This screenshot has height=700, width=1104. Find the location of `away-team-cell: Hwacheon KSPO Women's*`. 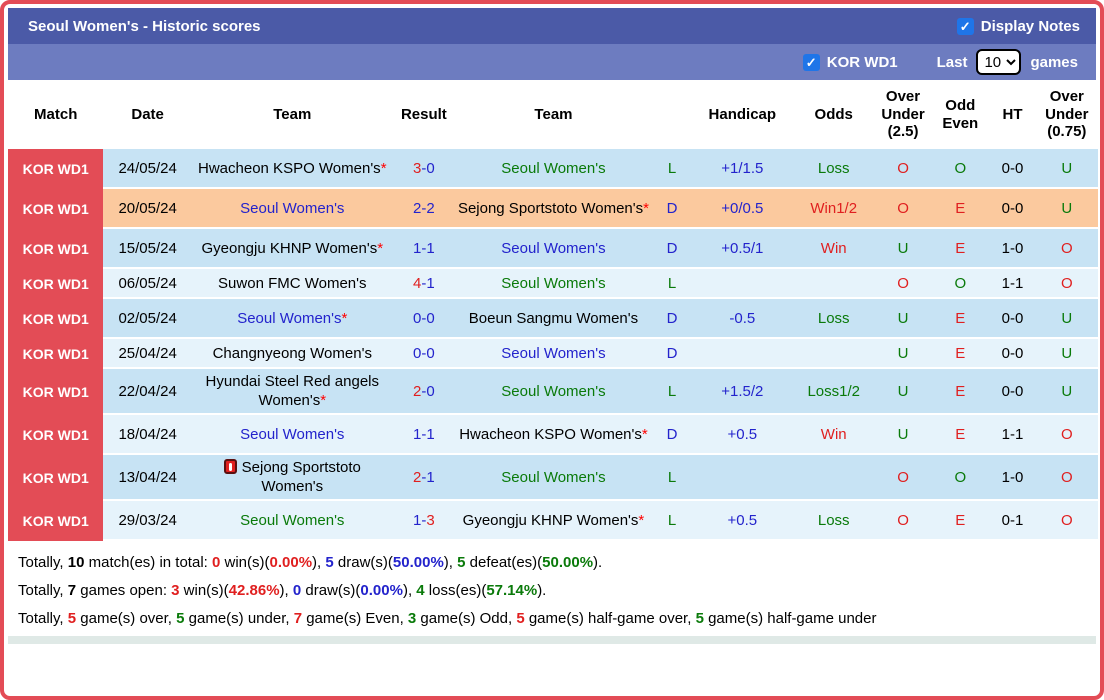

away-team-cell: Hwacheon KSPO Women's* is located at coordinates (553, 435).